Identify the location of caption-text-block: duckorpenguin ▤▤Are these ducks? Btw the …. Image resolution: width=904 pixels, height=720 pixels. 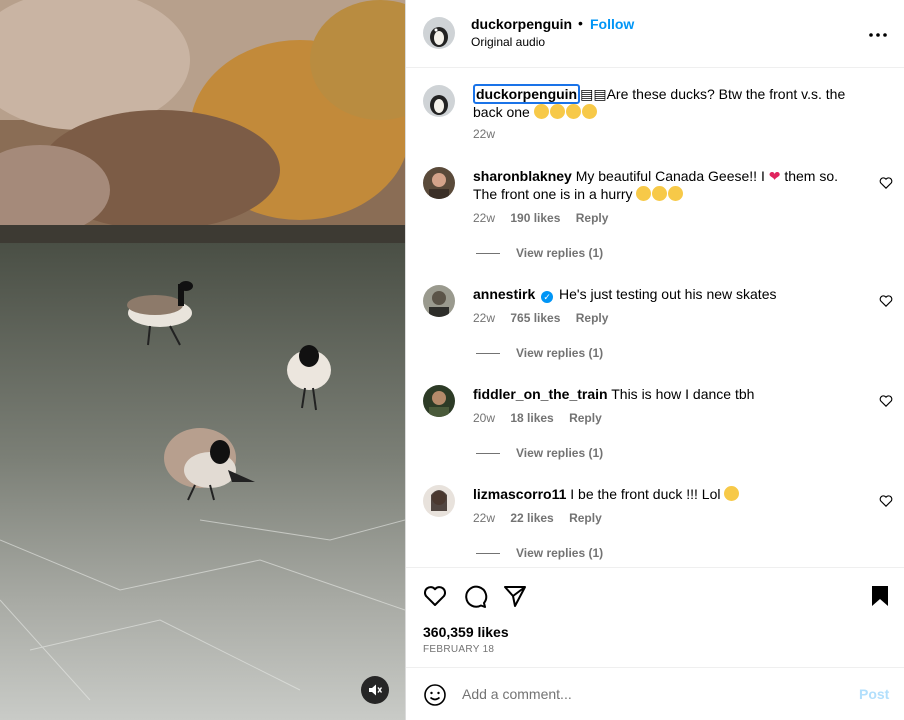
(668, 102).